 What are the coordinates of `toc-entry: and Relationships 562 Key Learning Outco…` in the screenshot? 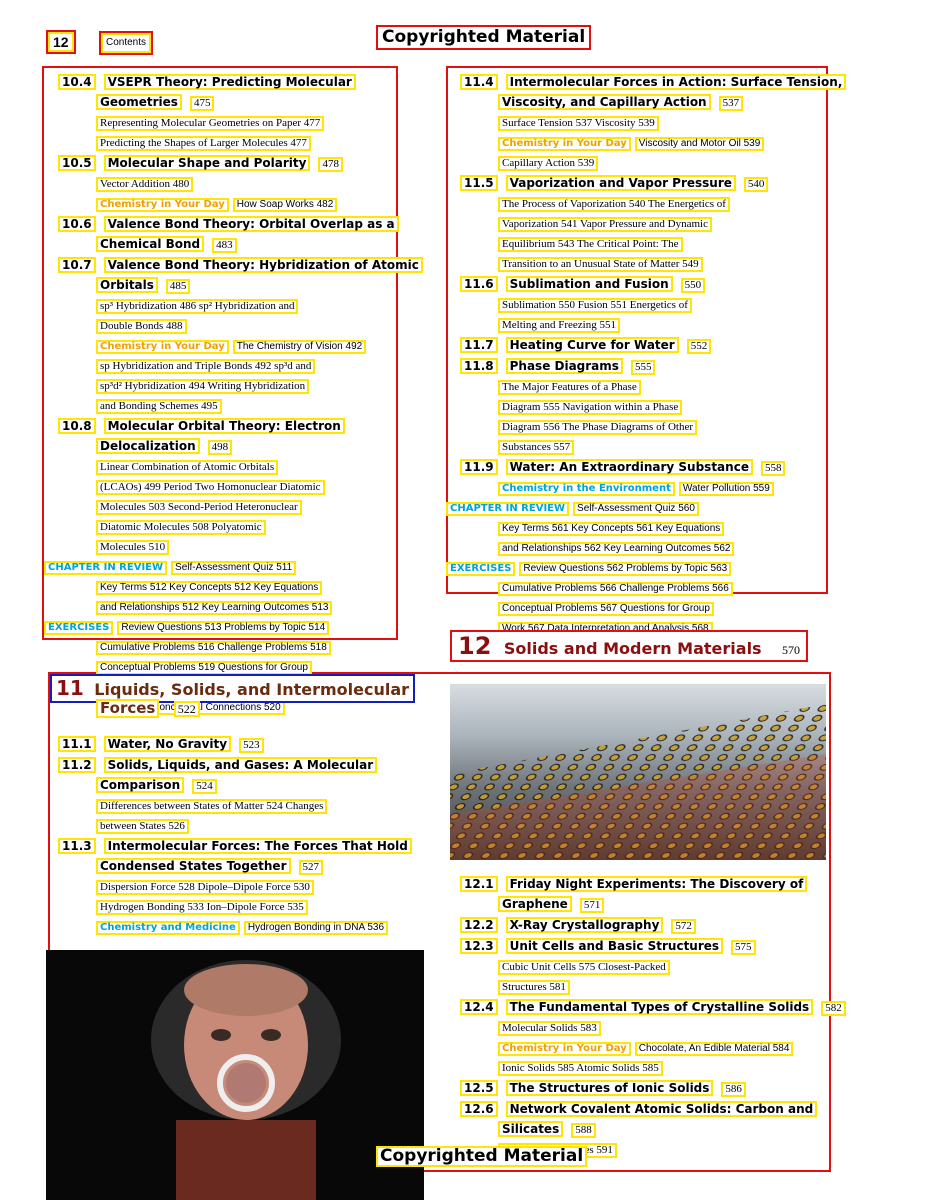 It's located at (645, 547).